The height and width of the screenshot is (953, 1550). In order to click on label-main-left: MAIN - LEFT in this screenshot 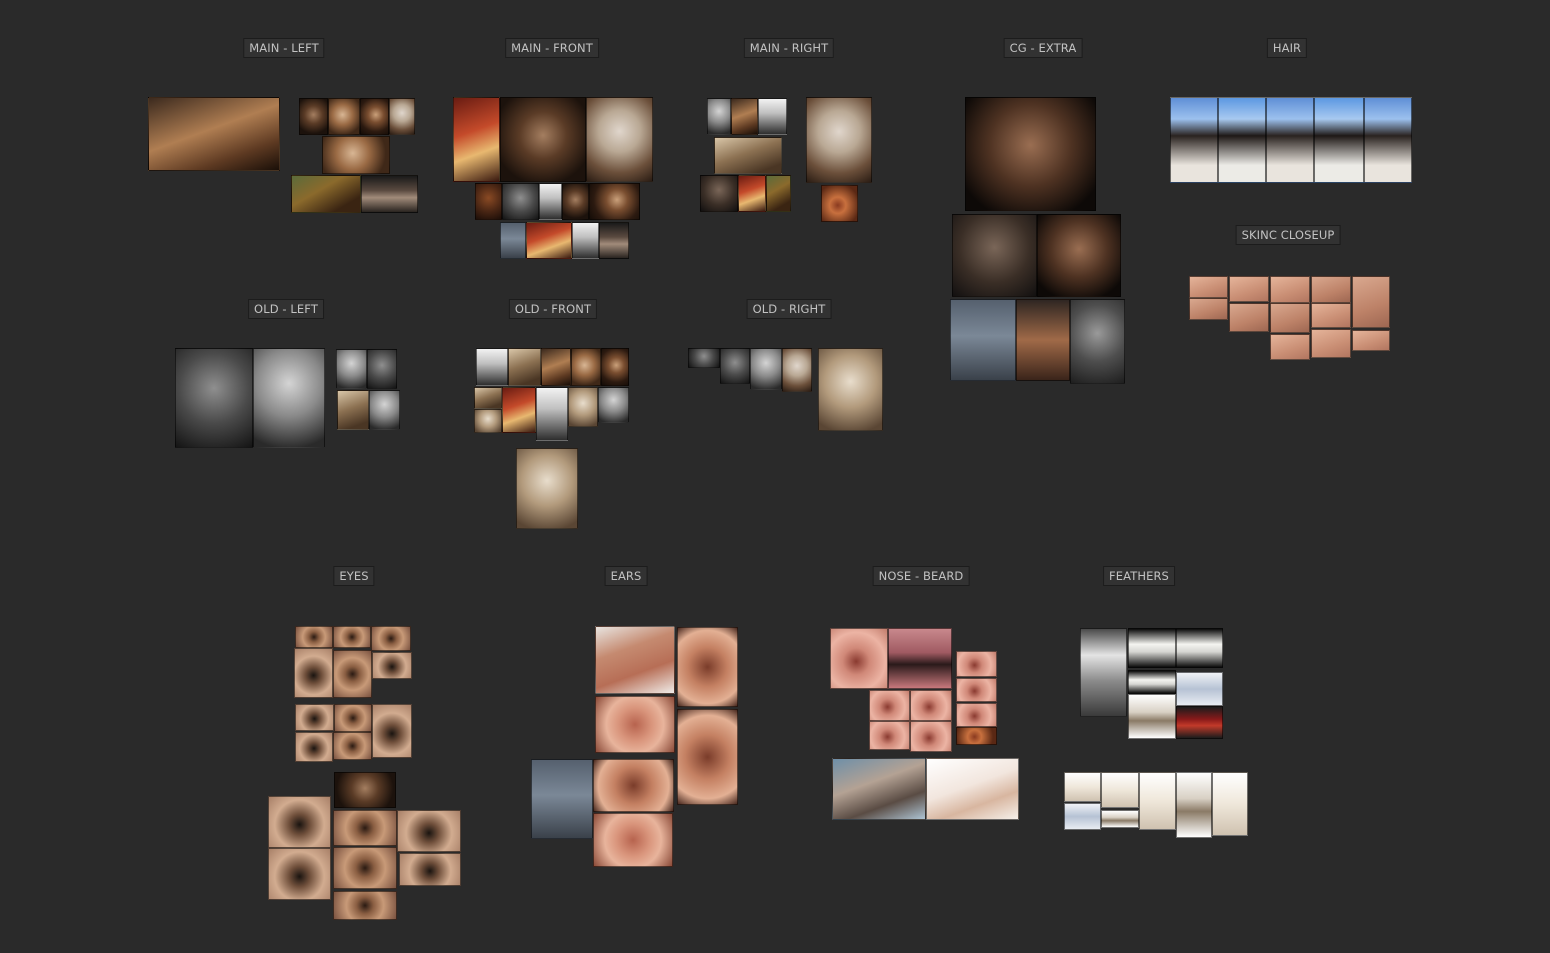, I will do `click(284, 48)`.